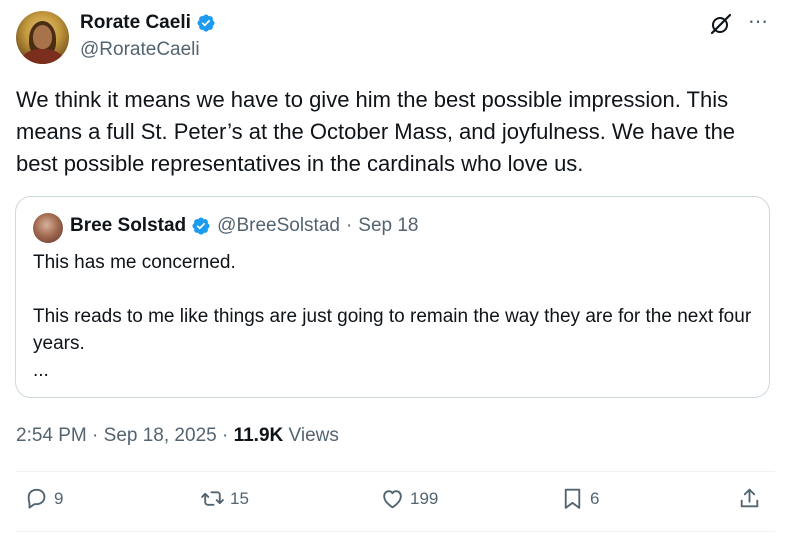 The height and width of the screenshot is (552, 791). Describe the element at coordinates (392, 499) in the screenshot. I see `like-icon` at that location.